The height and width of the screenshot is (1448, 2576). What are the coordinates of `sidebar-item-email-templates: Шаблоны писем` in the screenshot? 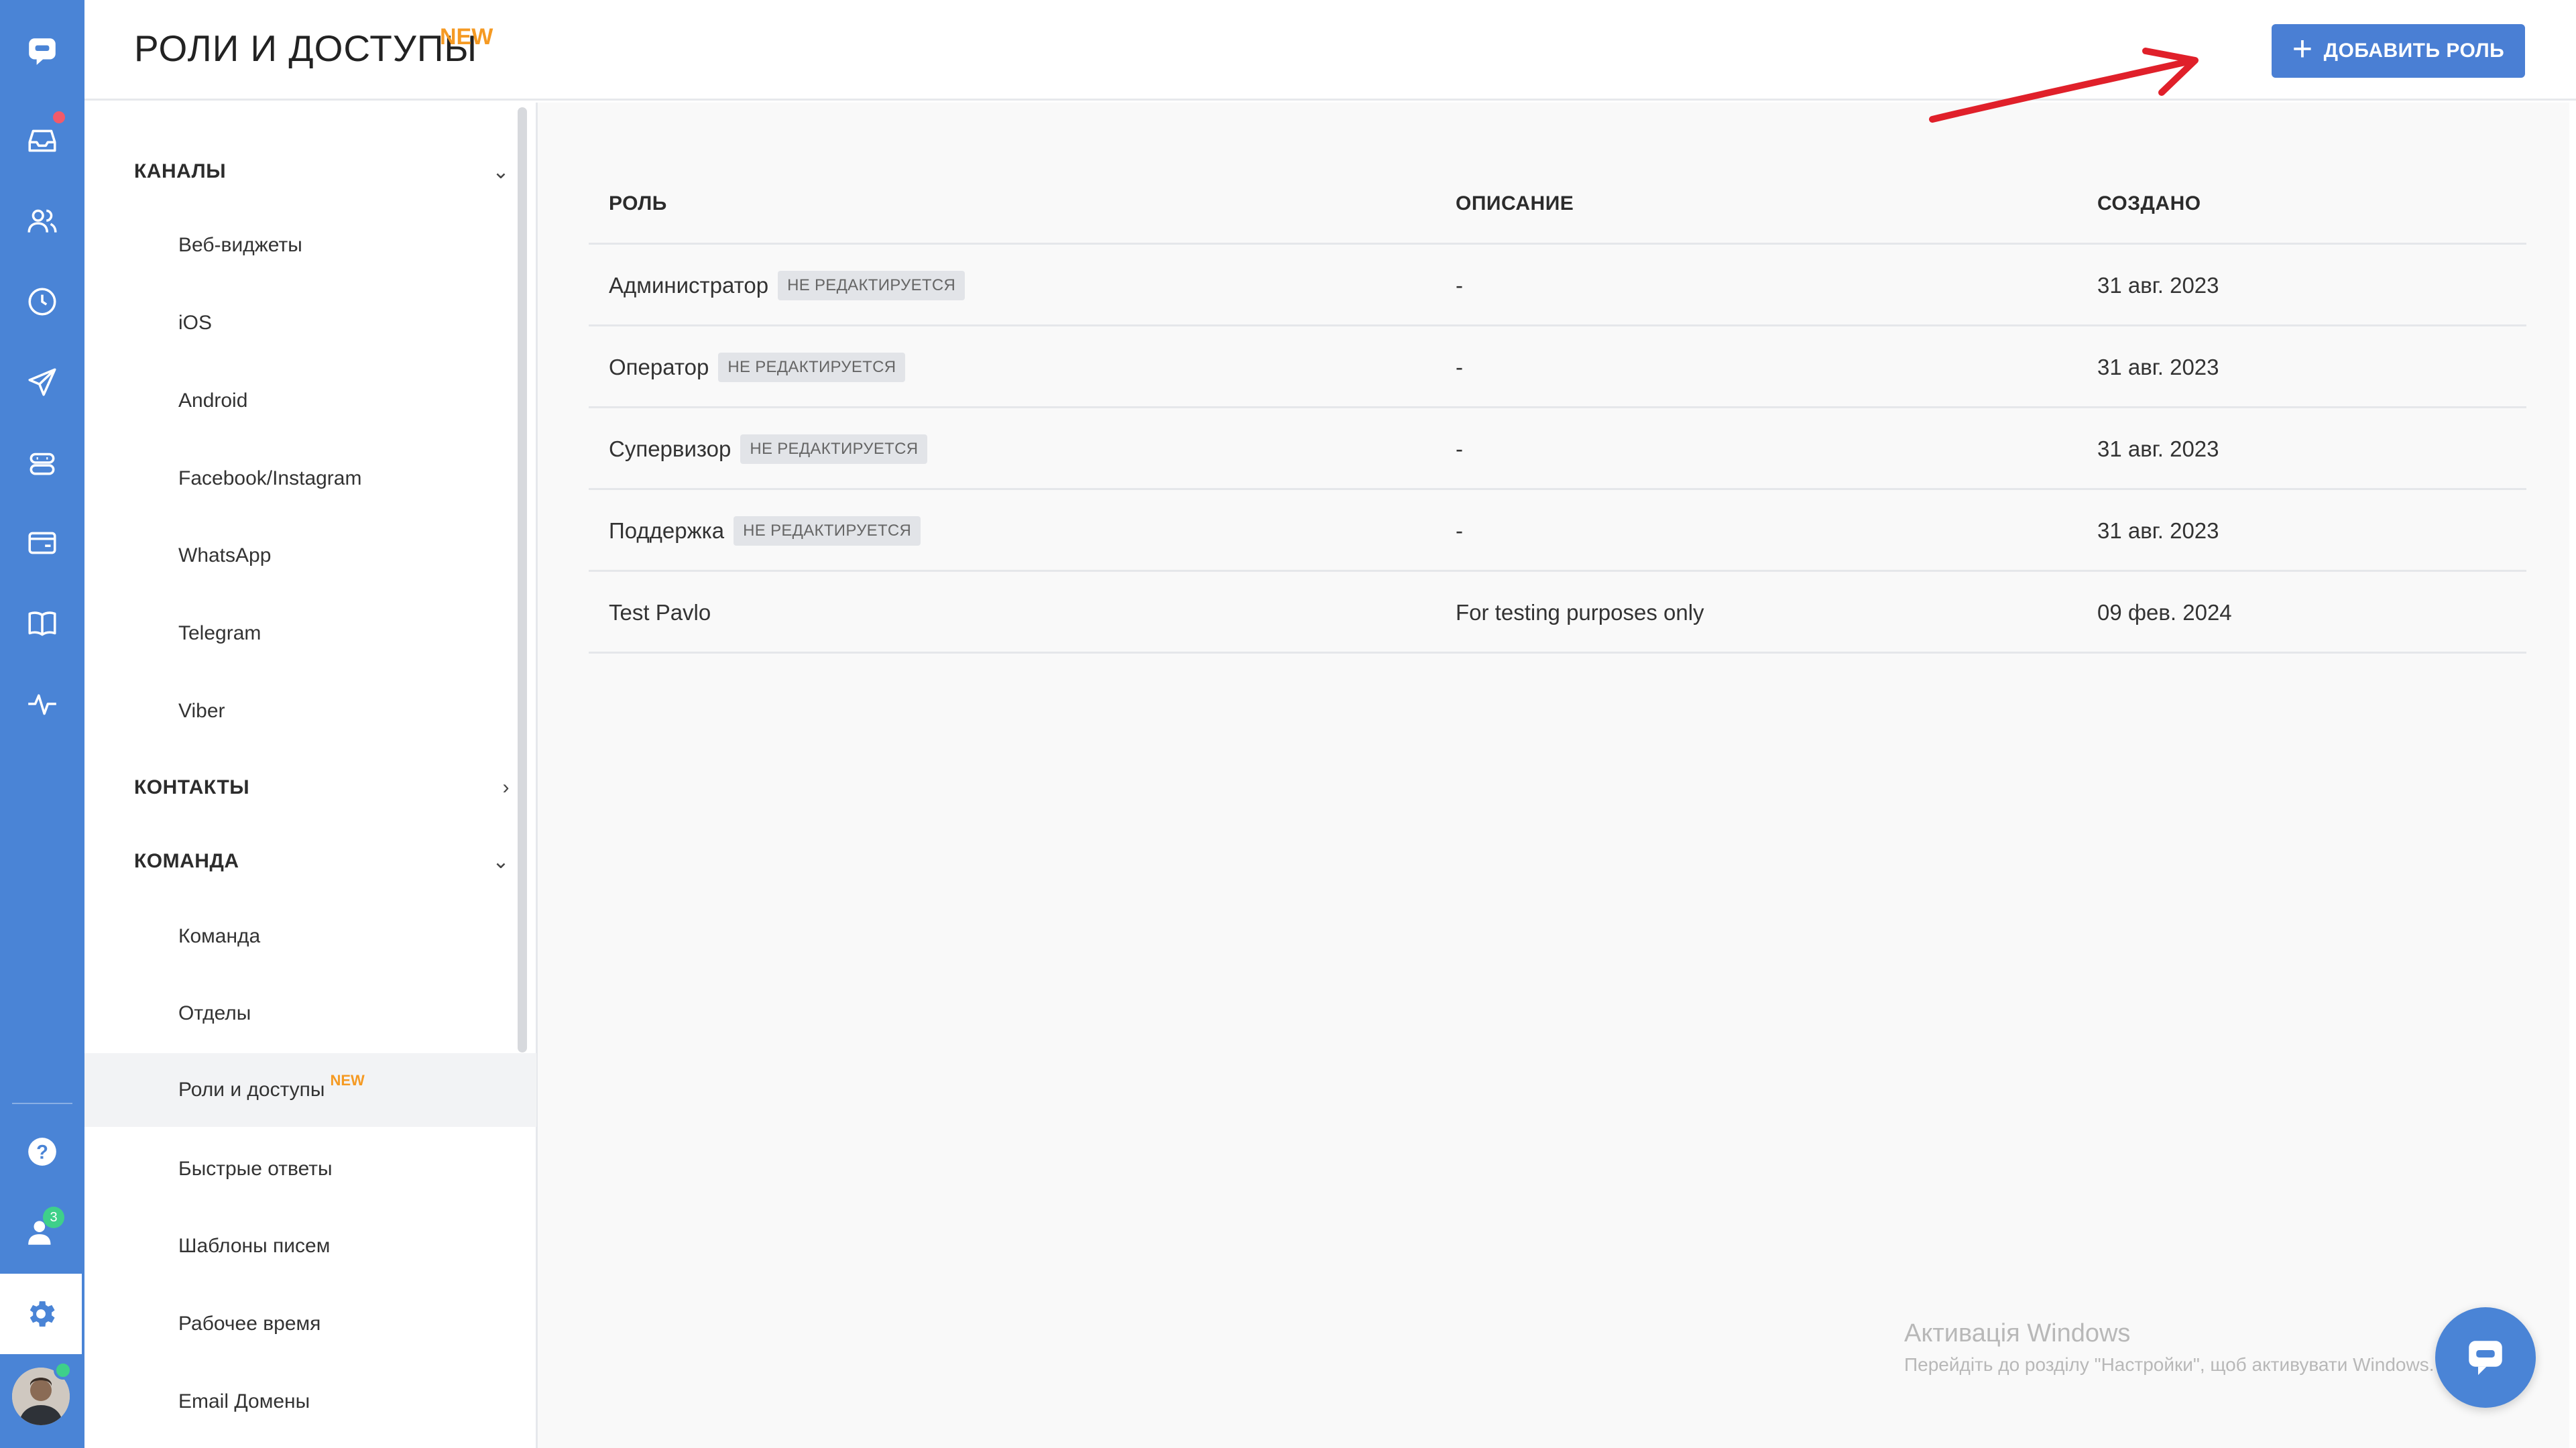 It's located at (310, 1246).